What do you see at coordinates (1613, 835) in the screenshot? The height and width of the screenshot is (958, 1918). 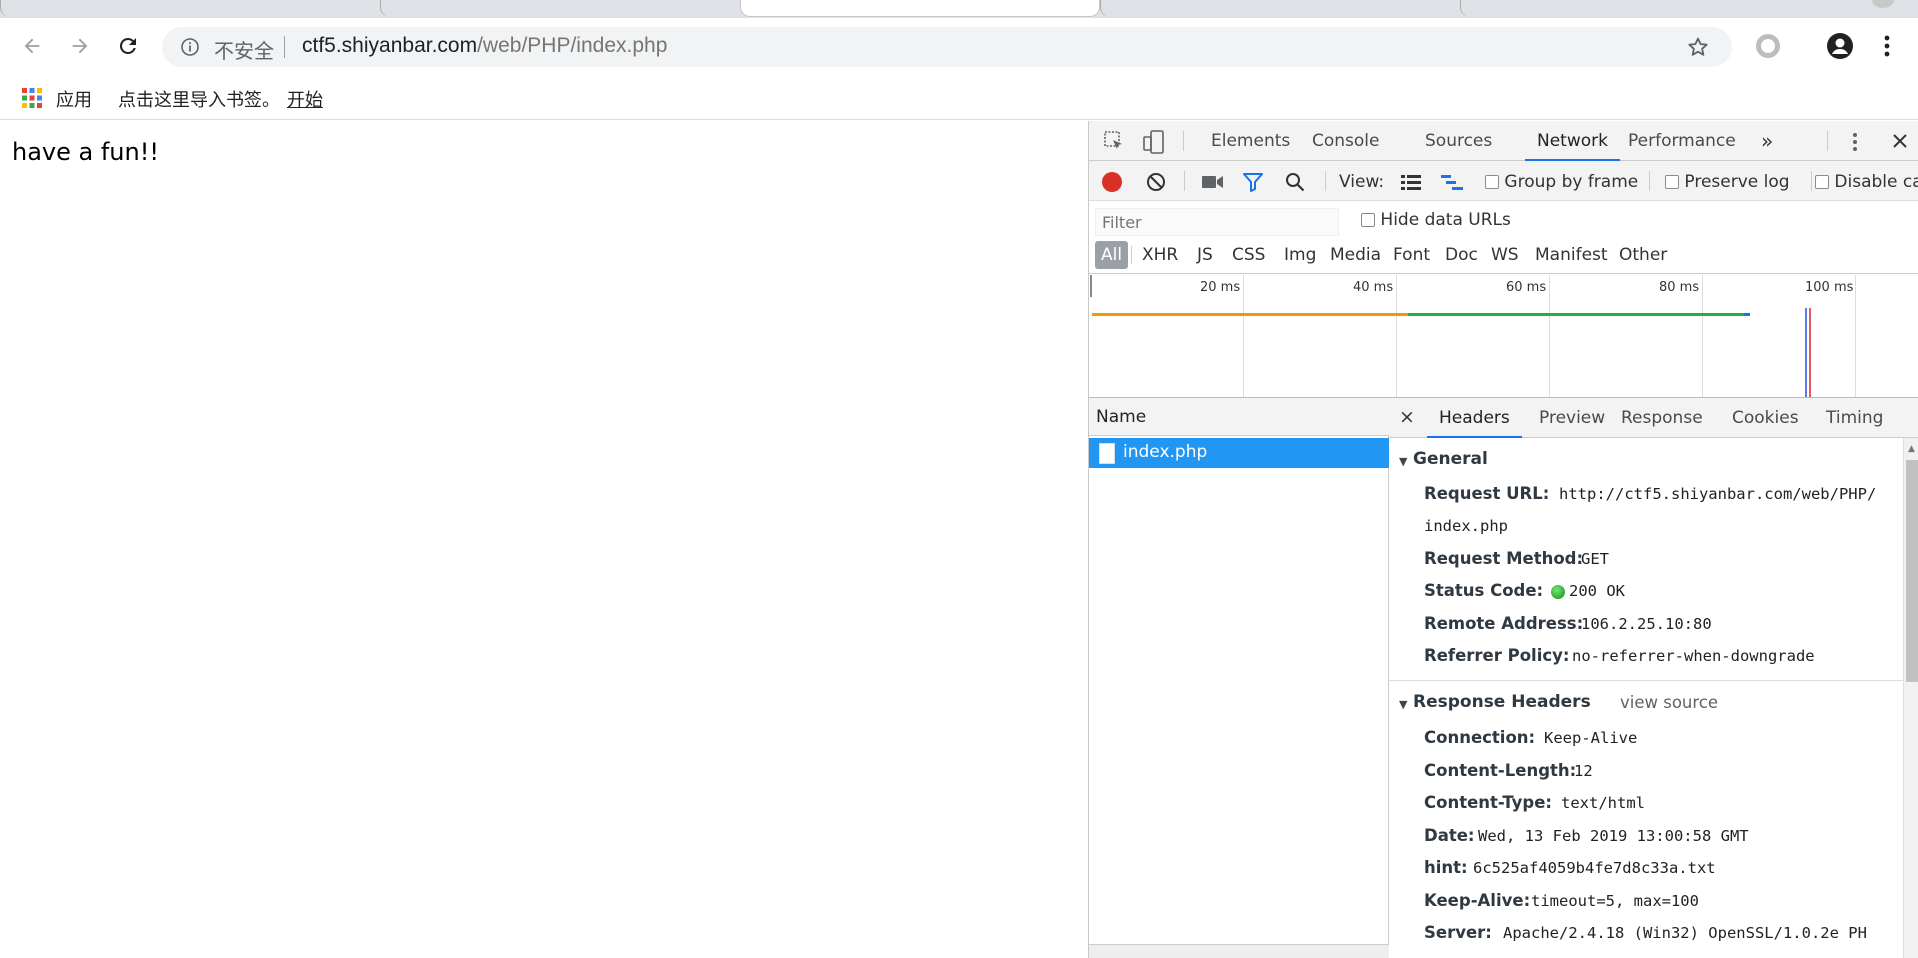 I see `response-header-value: Wed, 13 Feb 2019 13:00:58 GMT` at bounding box center [1613, 835].